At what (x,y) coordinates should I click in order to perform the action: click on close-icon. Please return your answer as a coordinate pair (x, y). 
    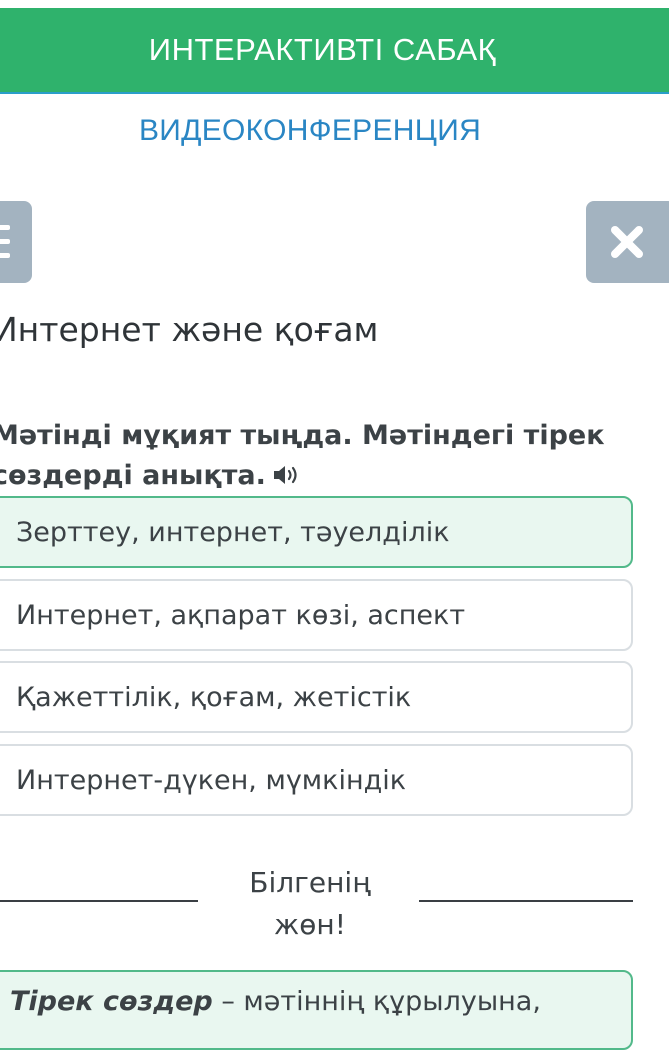
    Looking at the image, I should click on (627, 242).